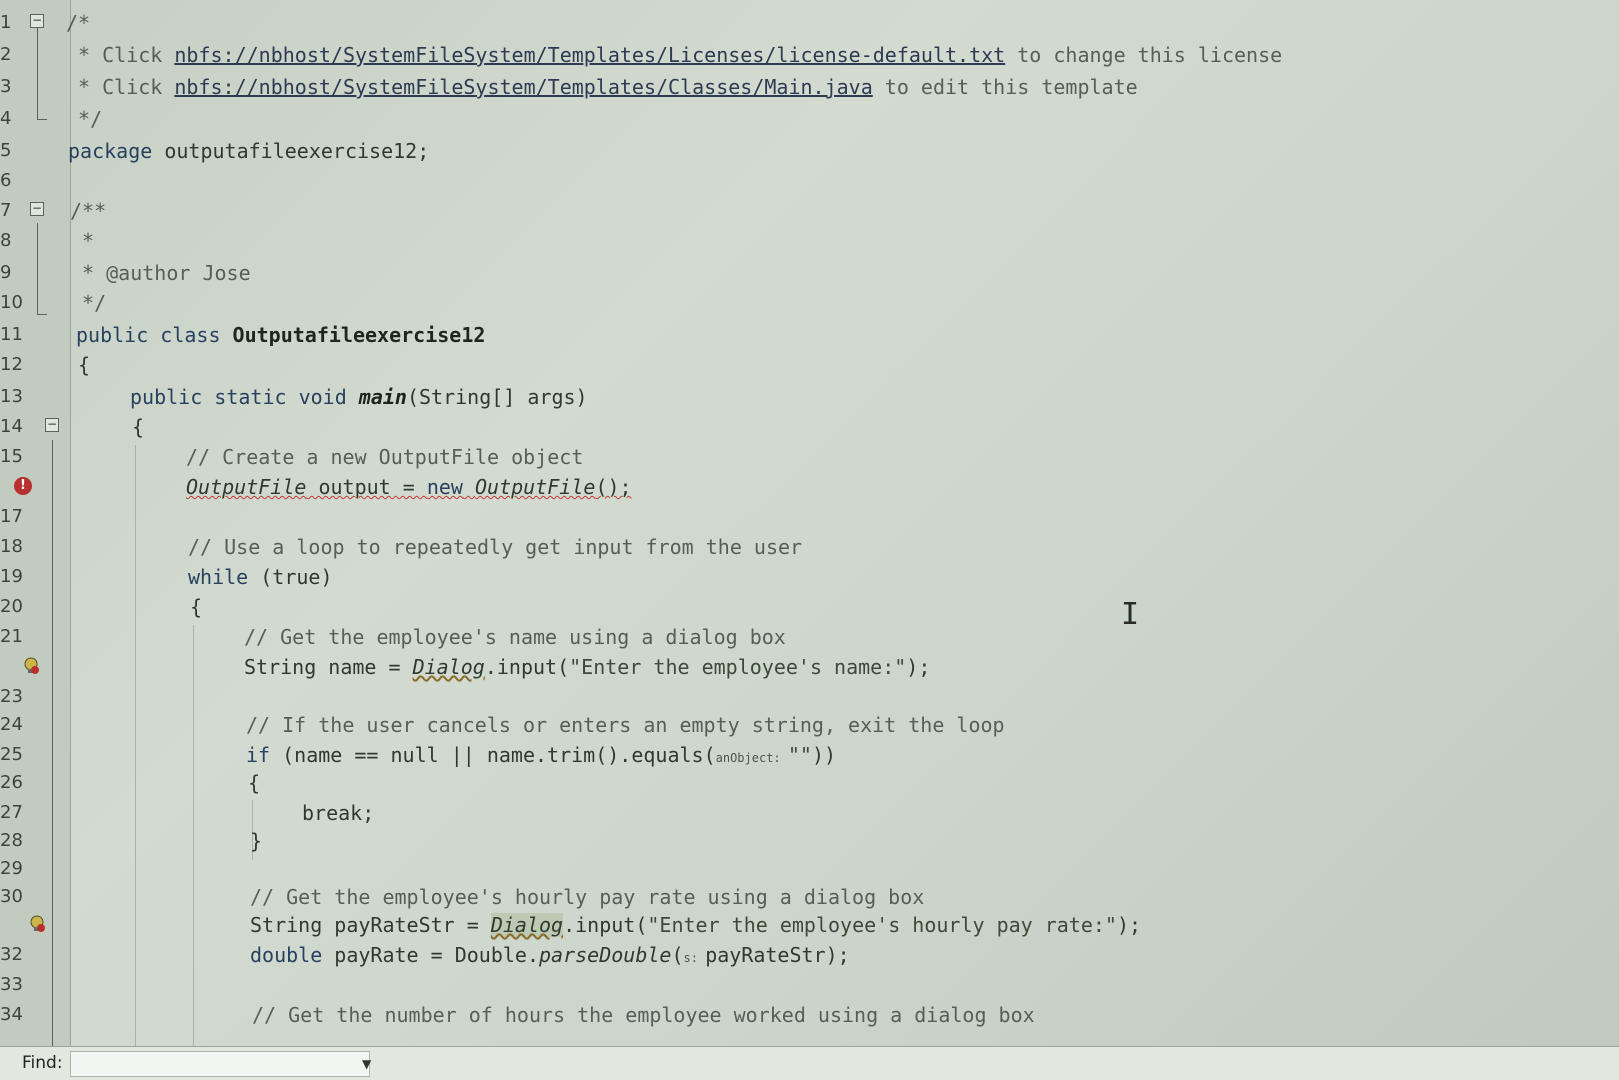  Describe the element at coordinates (6, 86) in the screenshot. I see `line-number: 3` at that location.